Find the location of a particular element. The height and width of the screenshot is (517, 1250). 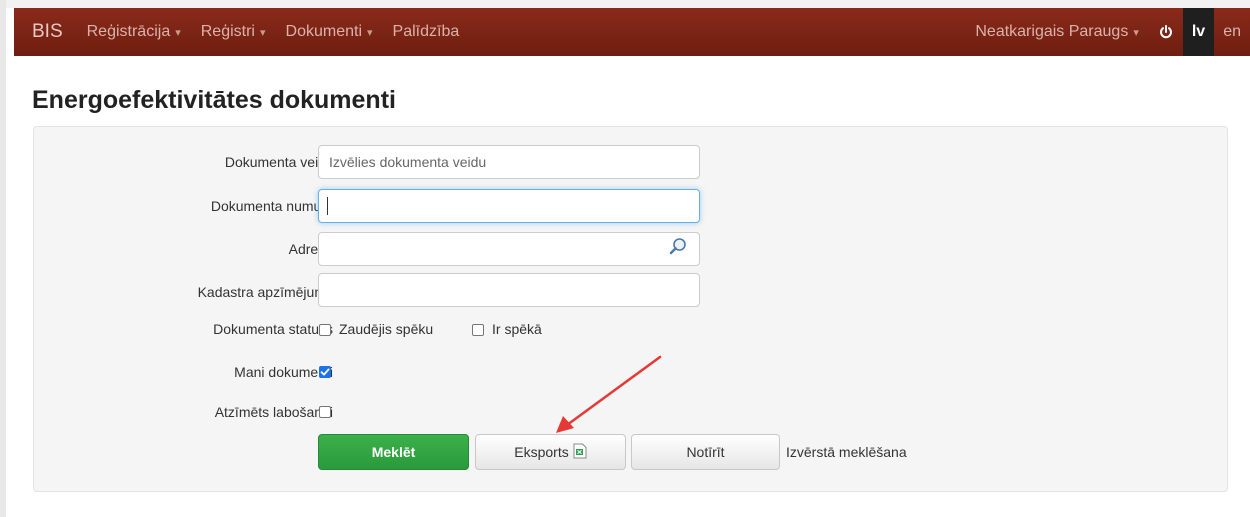

status-valid-label: Ir spēkā is located at coordinates (517, 329).